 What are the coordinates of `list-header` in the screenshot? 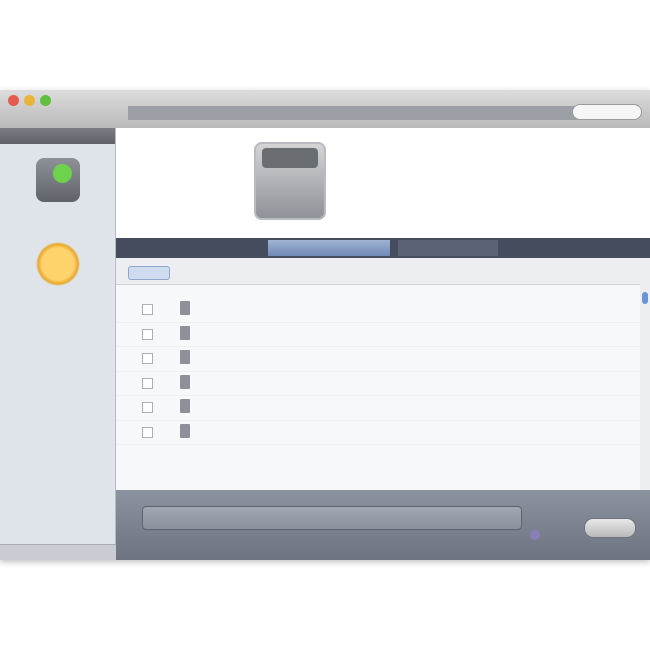 It's located at (383, 271).